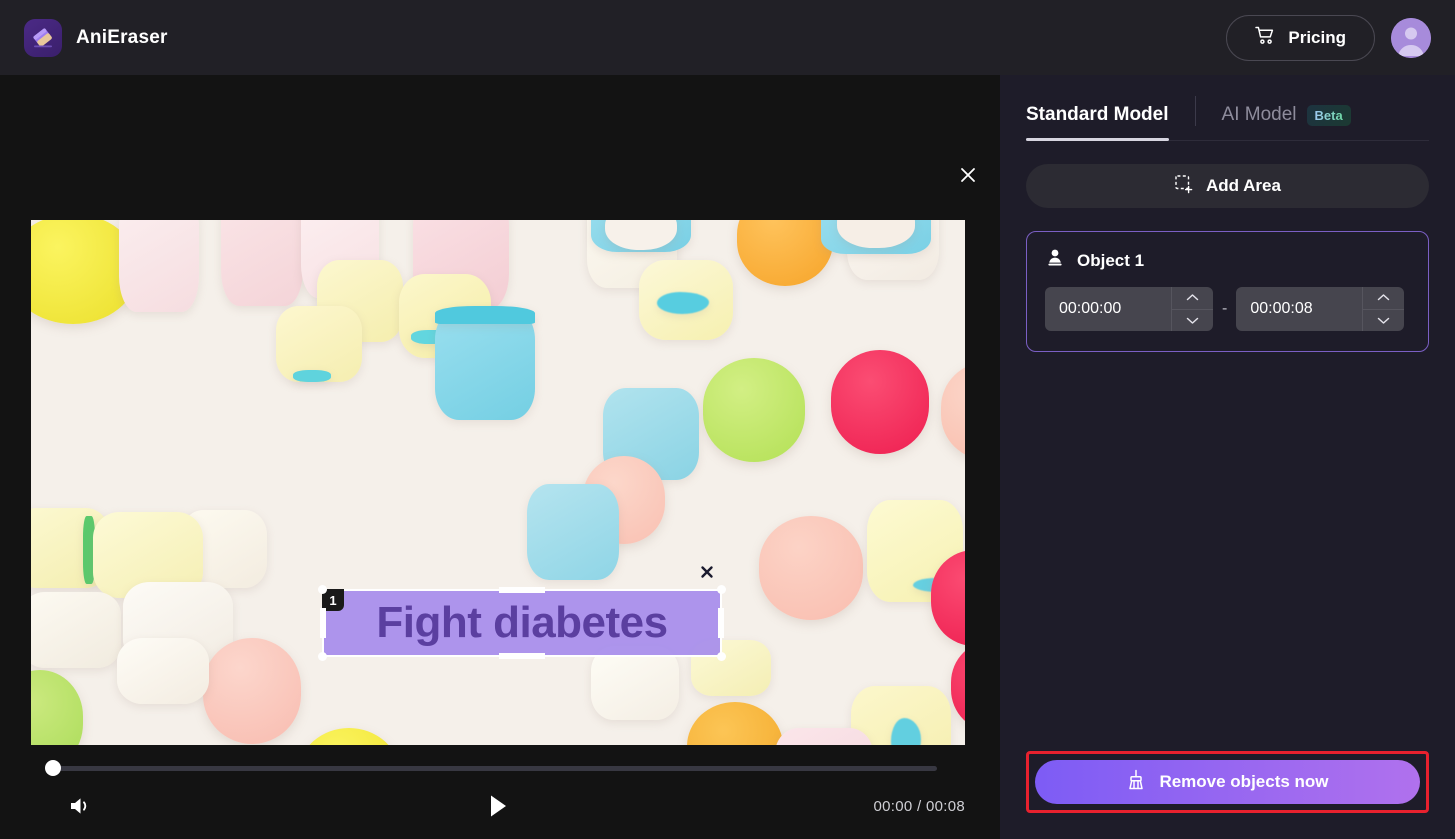 Image resolution: width=1455 pixels, height=839 pixels. What do you see at coordinates (727, 37) in the screenshot?
I see `app-header: AniEraser Pricing` at bounding box center [727, 37].